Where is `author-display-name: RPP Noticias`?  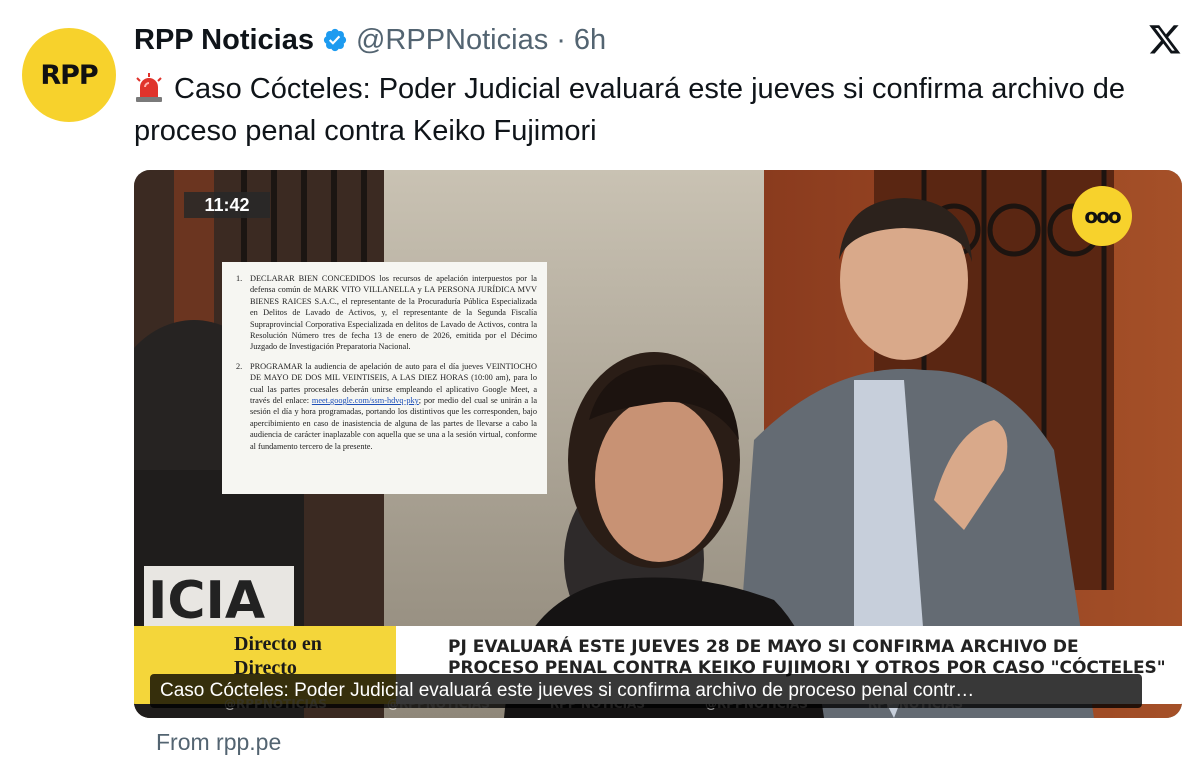 author-display-name: RPP Noticias is located at coordinates (224, 40).